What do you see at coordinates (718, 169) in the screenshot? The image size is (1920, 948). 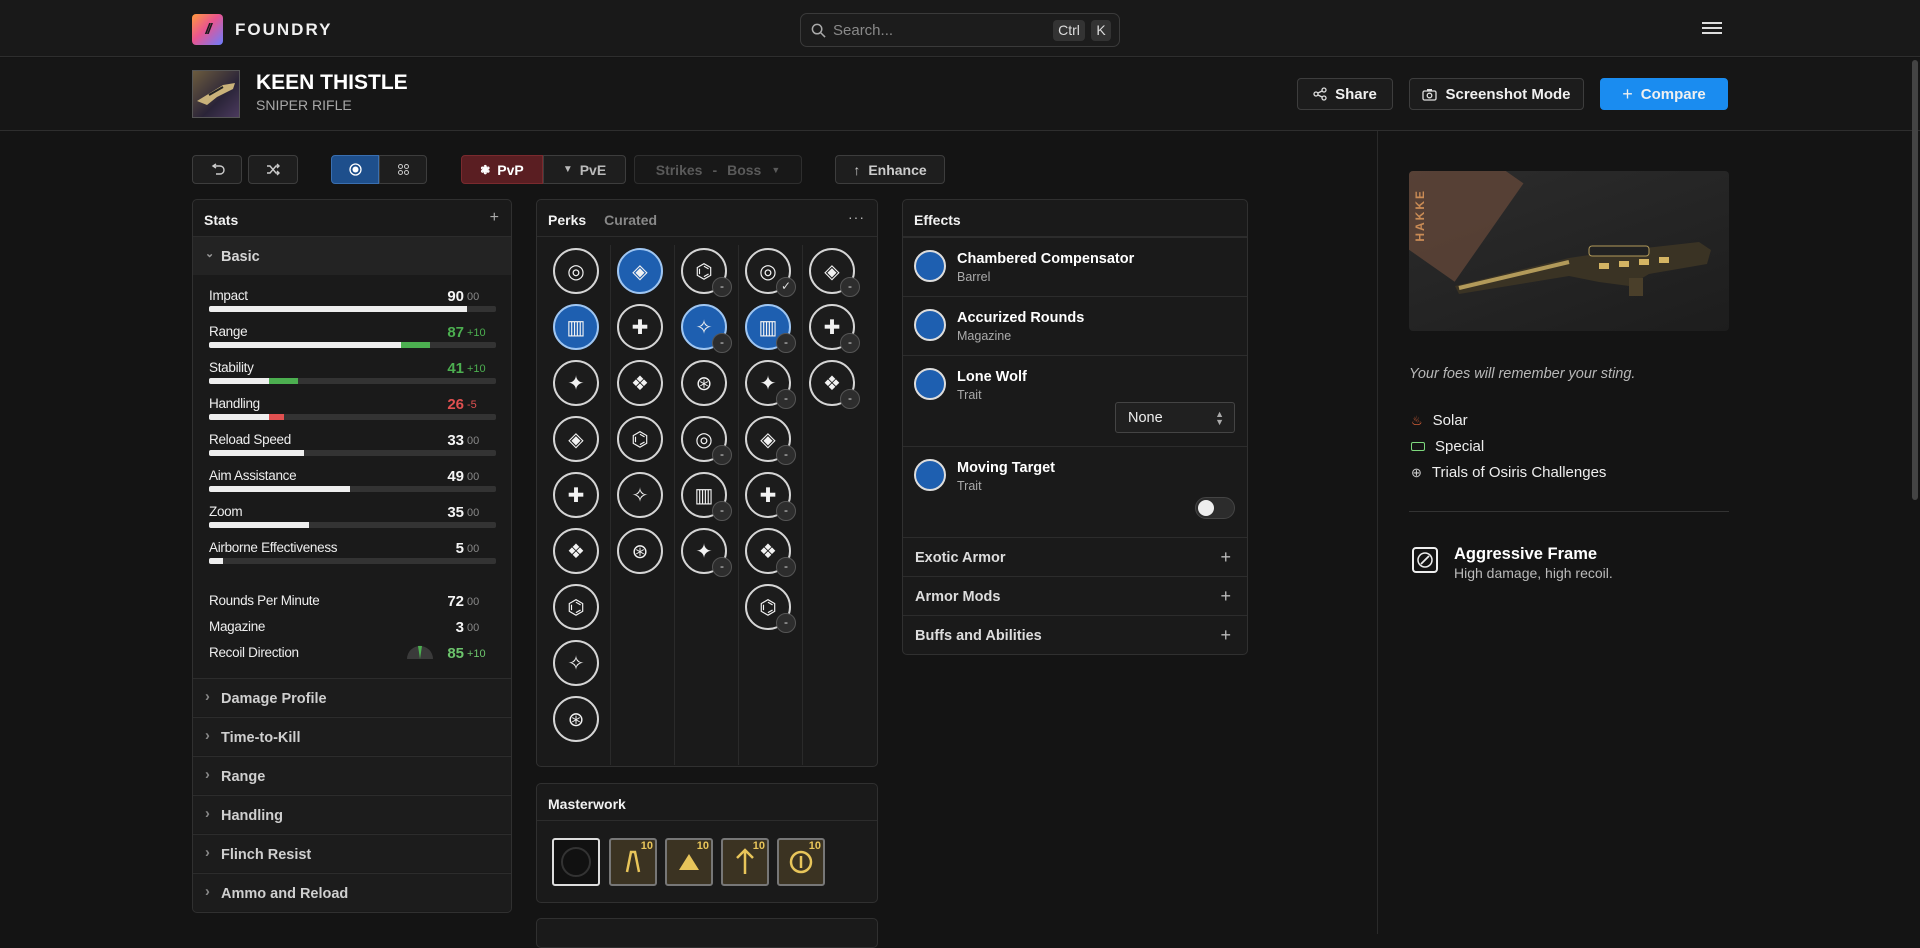 I see `activity-select: Strikes - Boss ▼` at bounding box center [718, 169].